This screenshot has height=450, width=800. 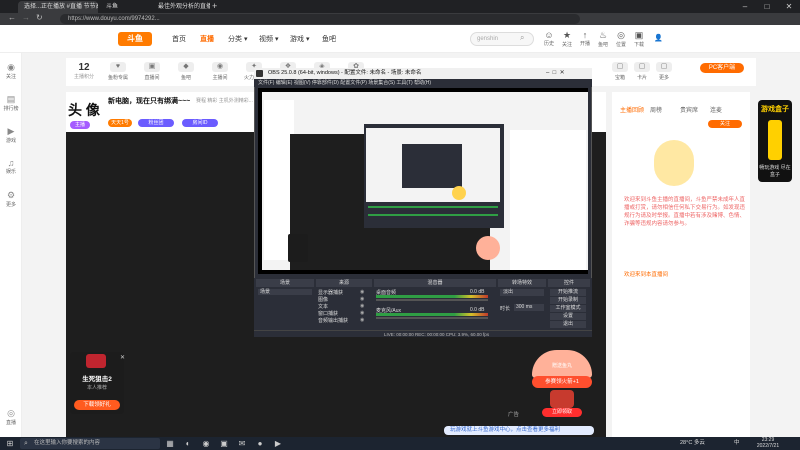 I want to click on header-icon-5: ◎ 位置, so click(x=621, y=39).